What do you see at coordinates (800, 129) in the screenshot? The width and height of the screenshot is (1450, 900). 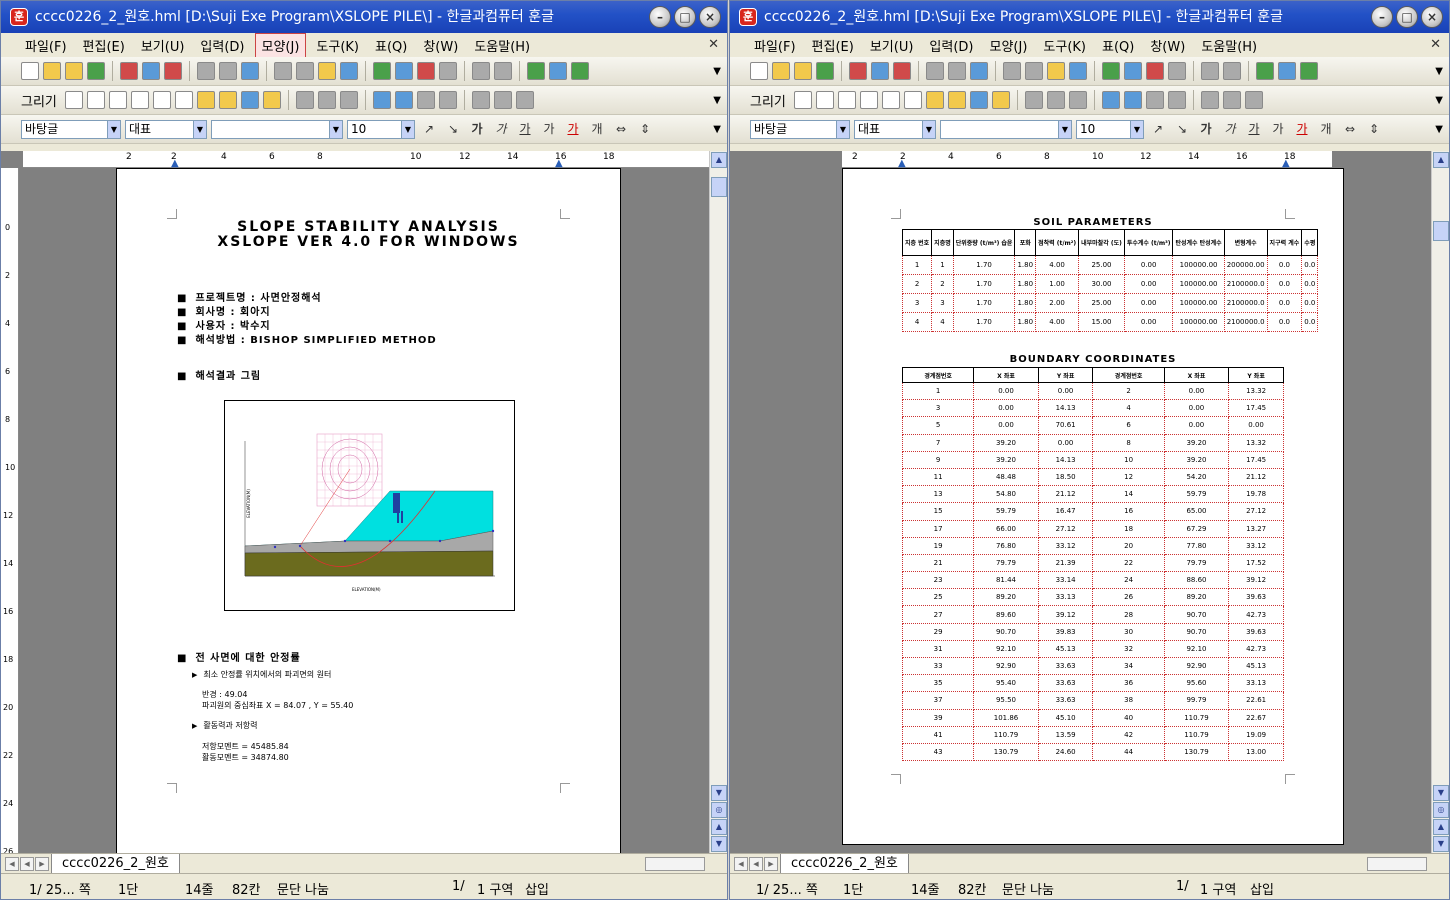 I see `style-combo: 바탕글 ▼` at bounding box center [800, 129].